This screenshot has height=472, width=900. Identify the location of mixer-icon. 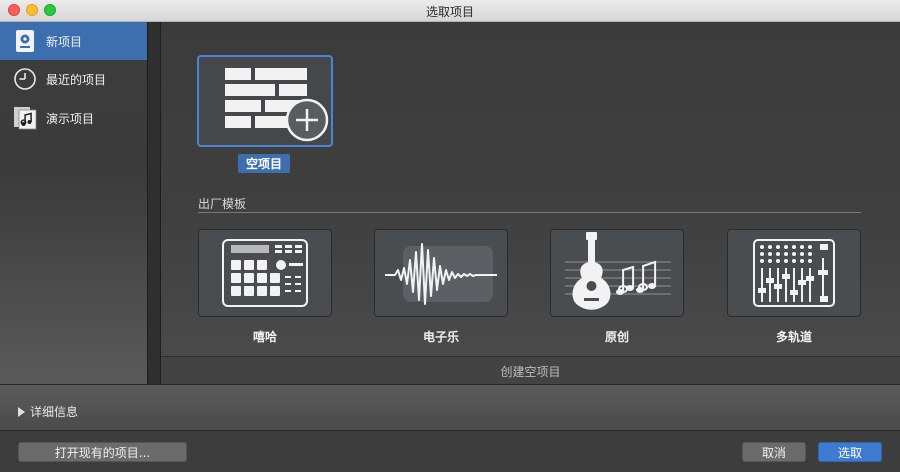
(794, 273).